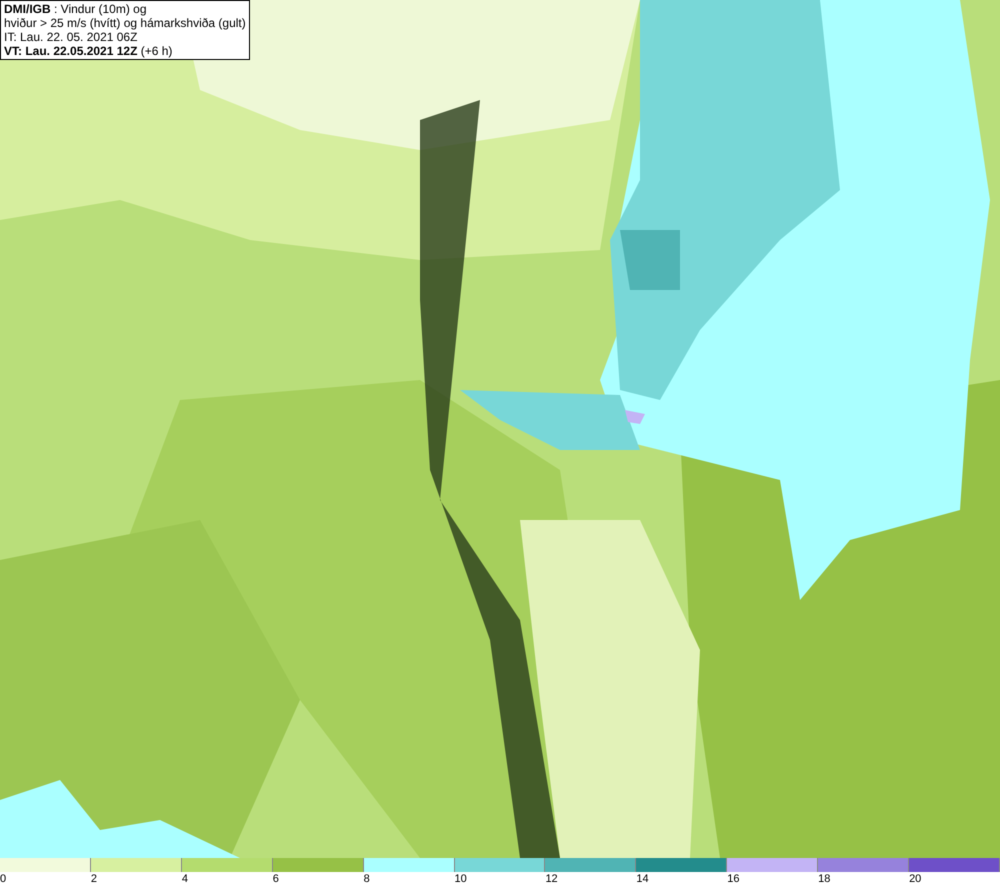 Image resolution: width=1000 pixels, height=887 pixels. Describe the element at coordinates (915, 879) in the screenshot. I see `legend-label: 20` at that location.